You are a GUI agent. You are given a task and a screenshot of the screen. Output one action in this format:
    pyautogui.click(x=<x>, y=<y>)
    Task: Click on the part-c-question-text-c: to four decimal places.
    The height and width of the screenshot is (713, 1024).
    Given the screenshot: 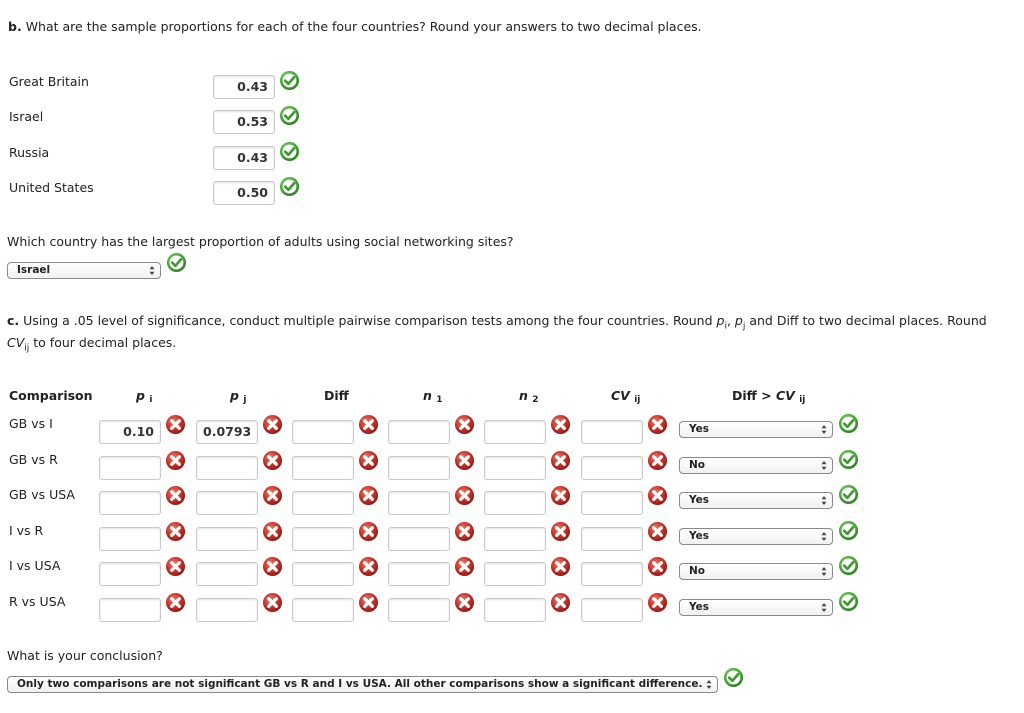 What is the action you would take?
    pyautogui.click(x=103, y=342)
    